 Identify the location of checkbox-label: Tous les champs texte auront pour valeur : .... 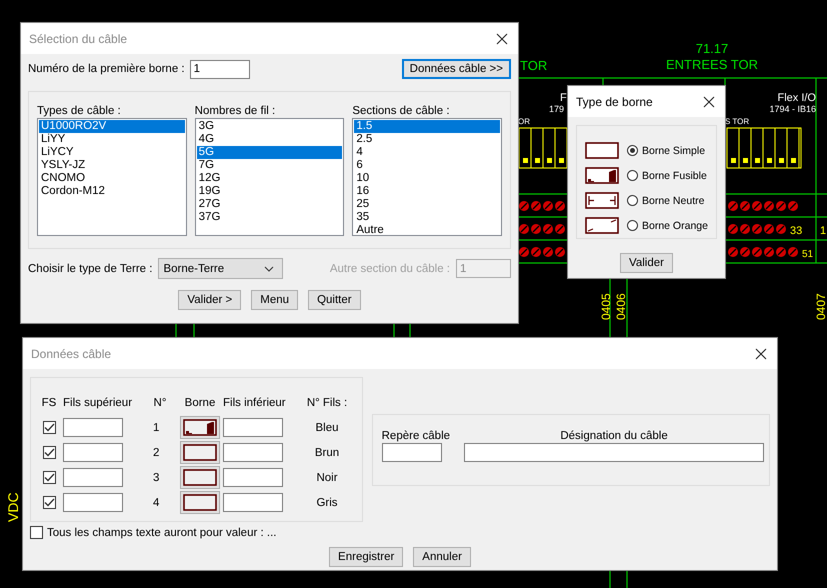
(161, 532).